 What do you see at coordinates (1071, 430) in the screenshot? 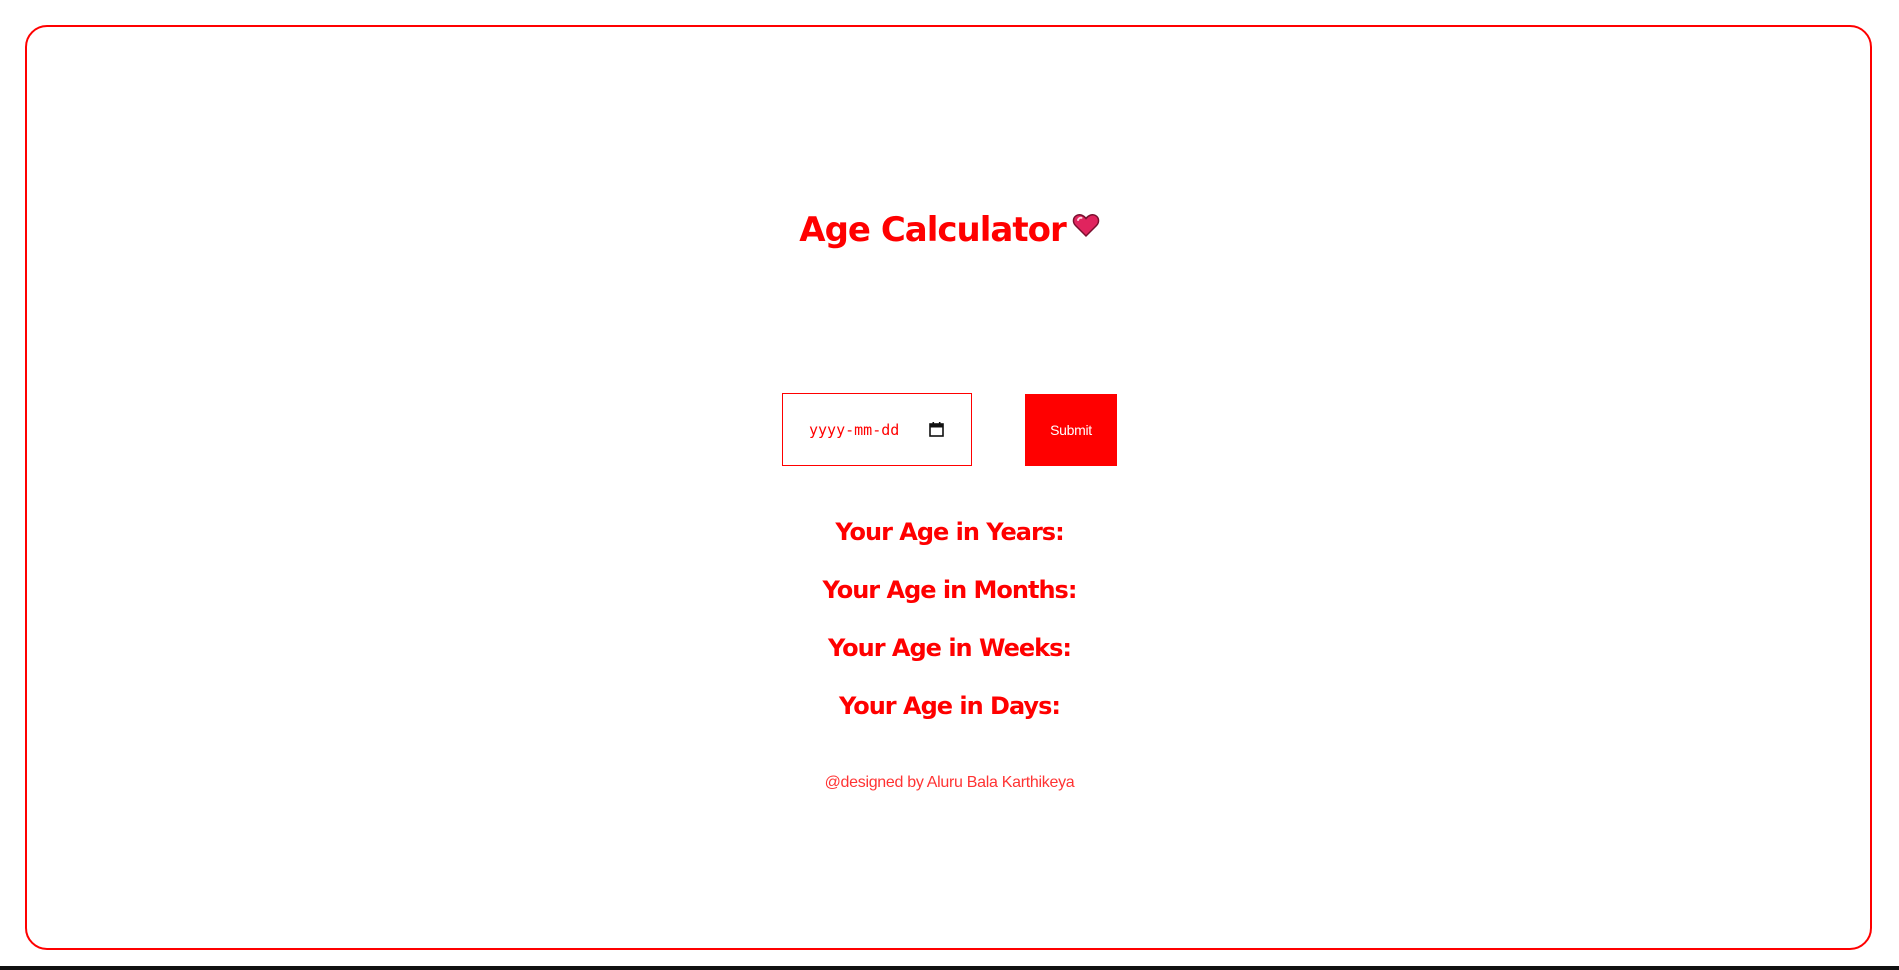
I see `submit-button: Submit` at bounding box center [1071, 430].